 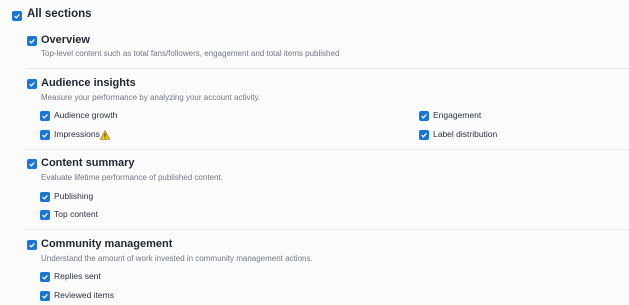 I want to click on label-distribution-checkbox, so click(x=424, y=135).